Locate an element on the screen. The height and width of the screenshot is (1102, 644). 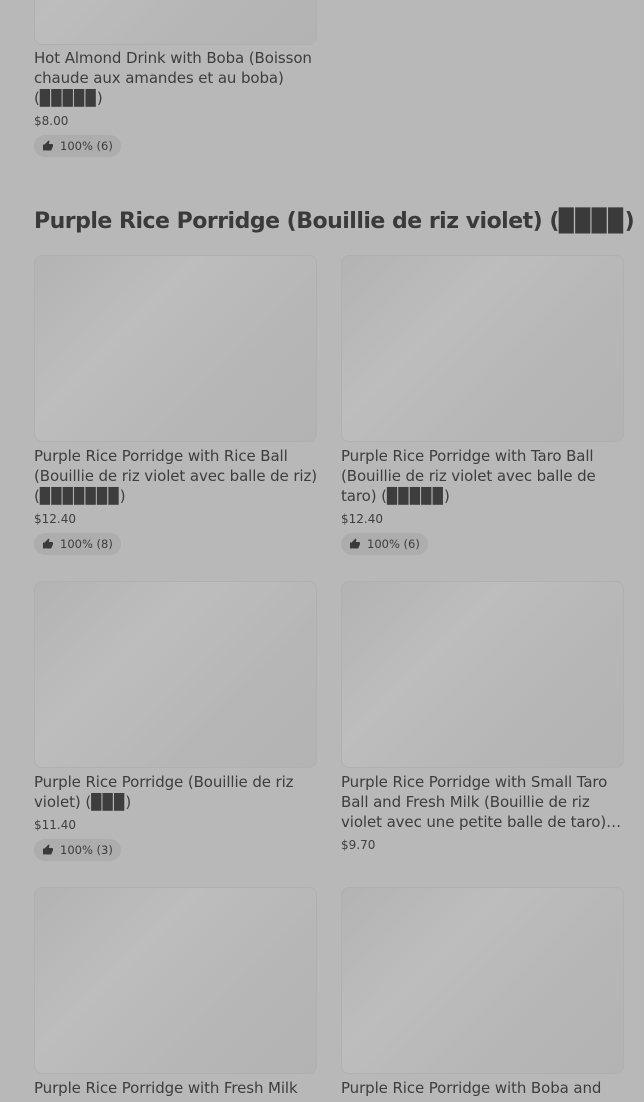
item-price-hot-almond-boba: $8.00 is located at coordinates (51, 121).